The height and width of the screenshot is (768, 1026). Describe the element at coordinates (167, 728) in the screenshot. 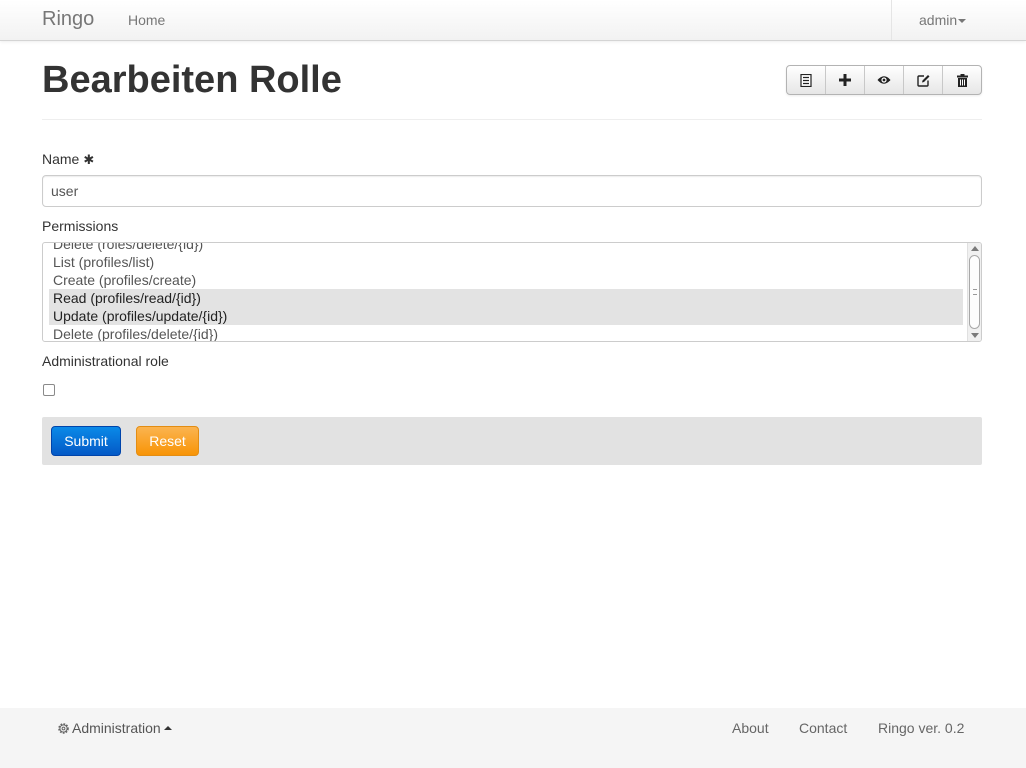

I see `caret-up-icon` at that location.